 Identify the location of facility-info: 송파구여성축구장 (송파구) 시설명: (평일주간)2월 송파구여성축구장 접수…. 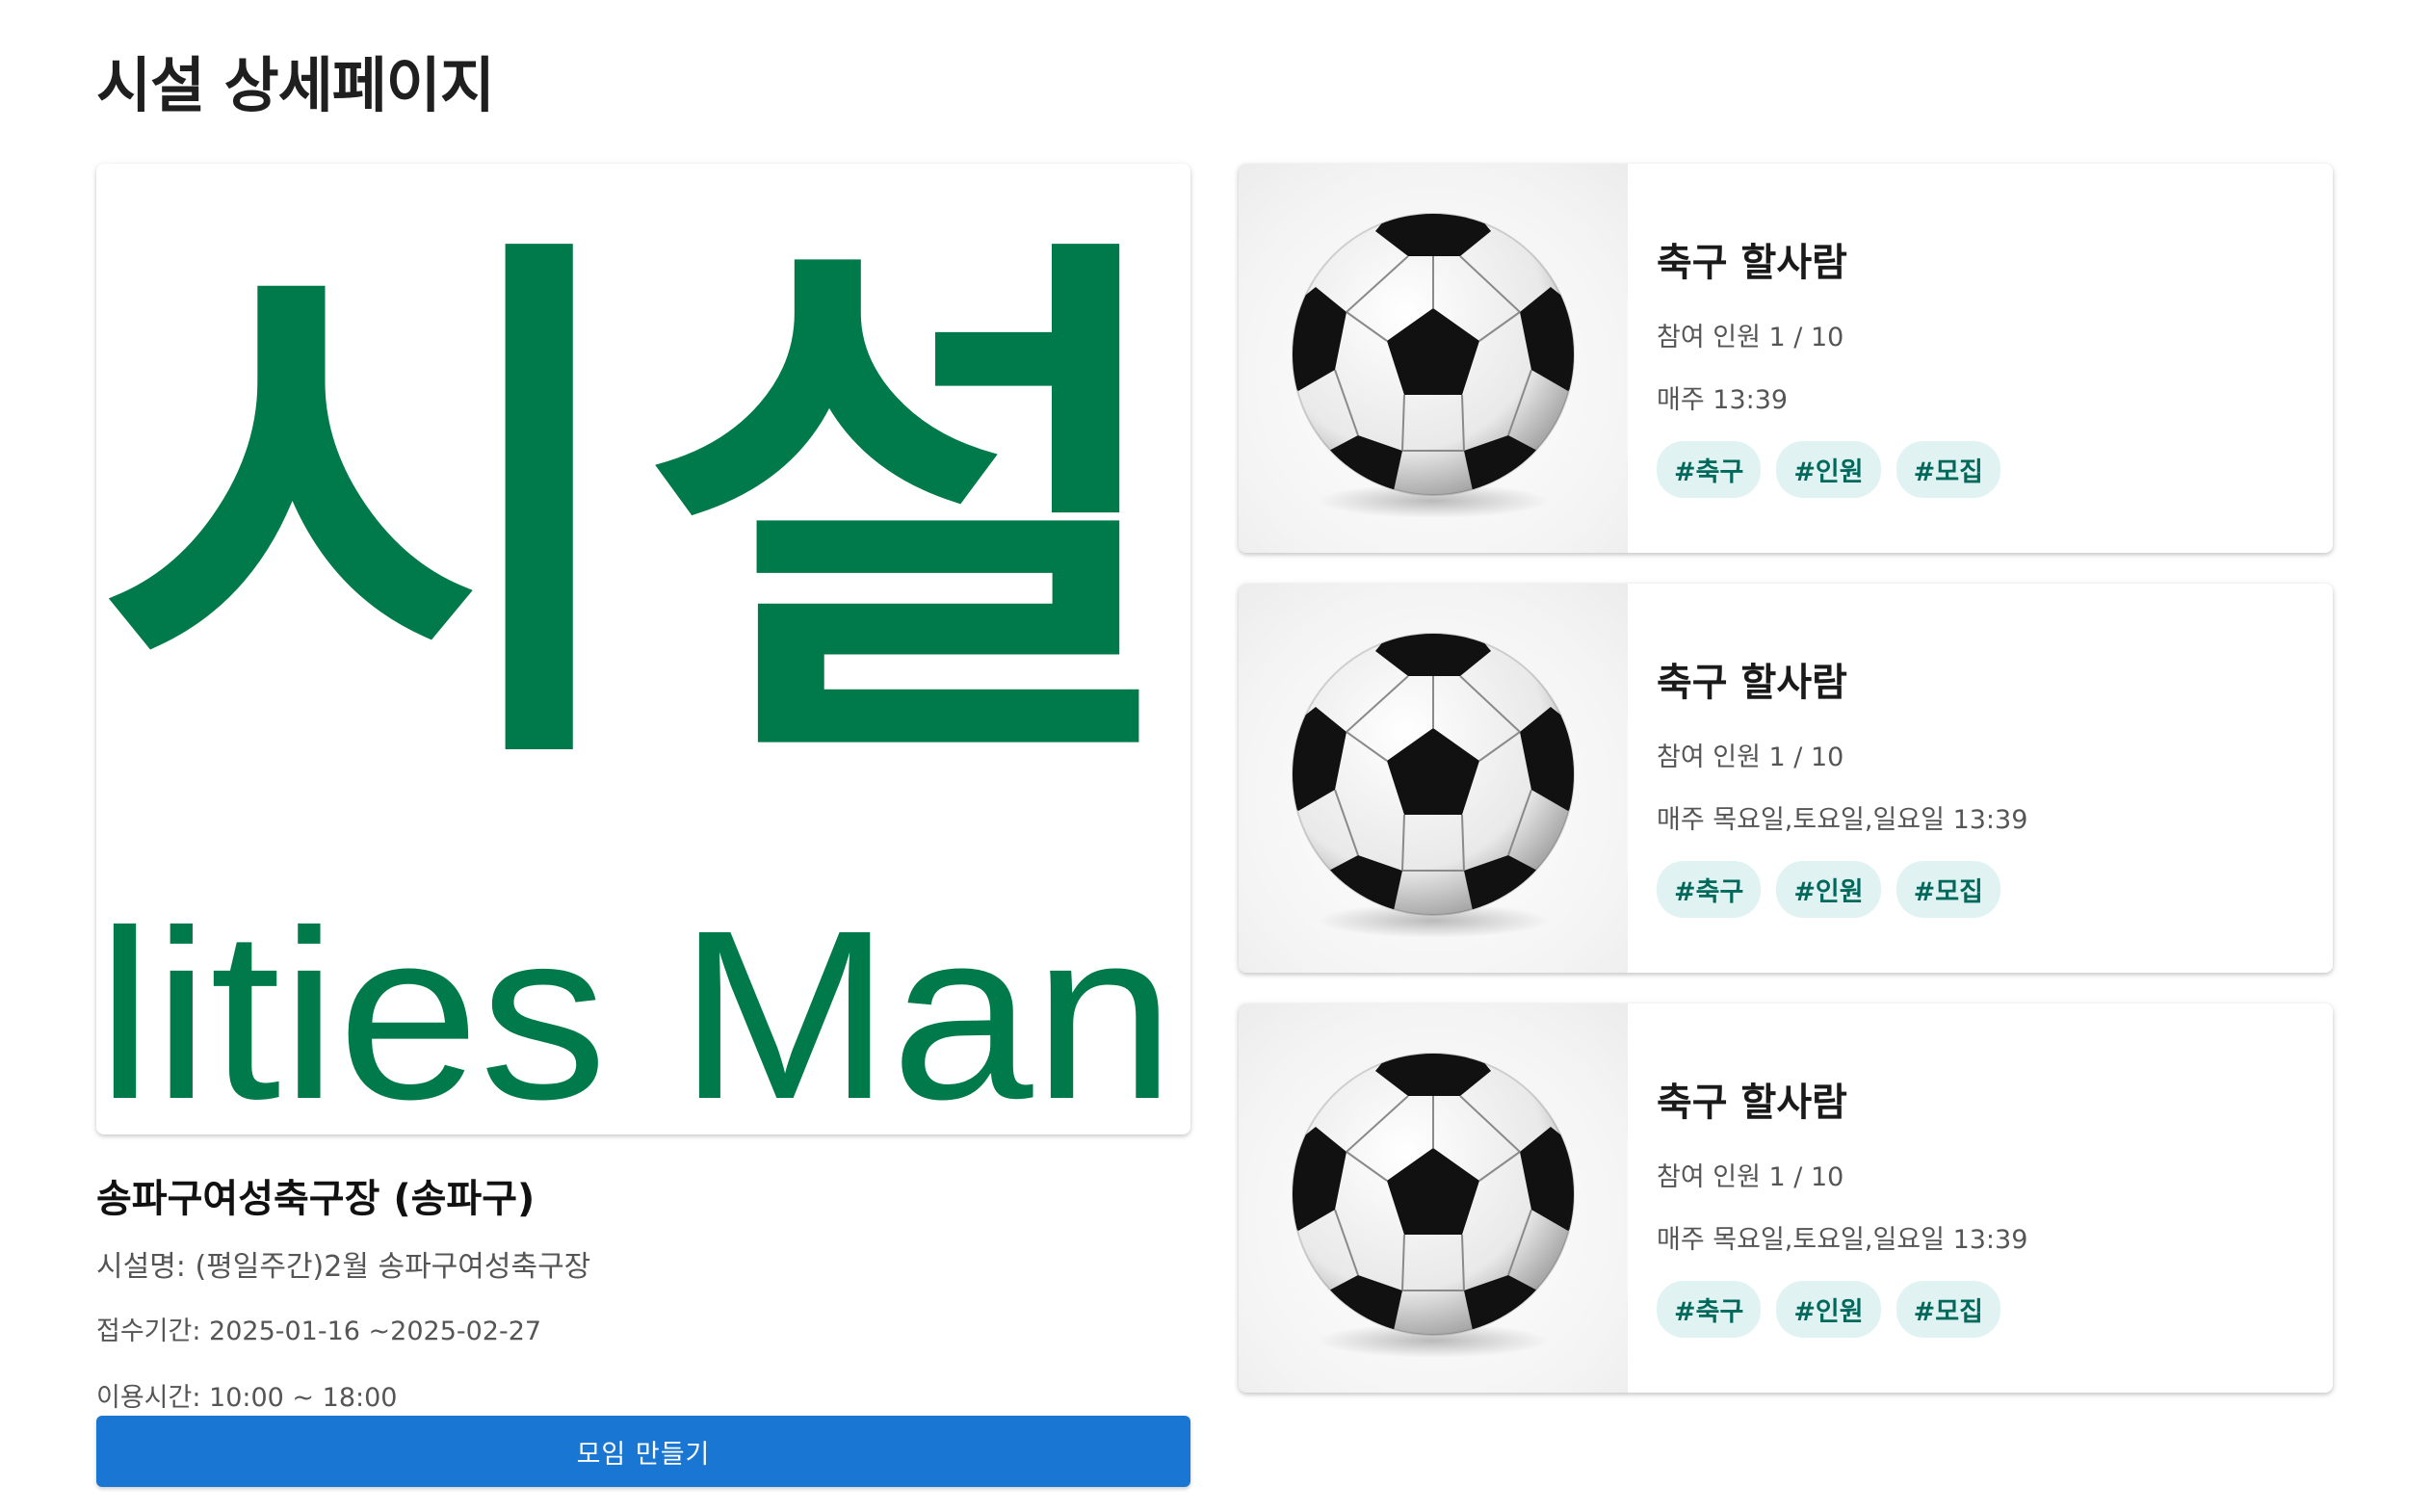
(643, 1305).